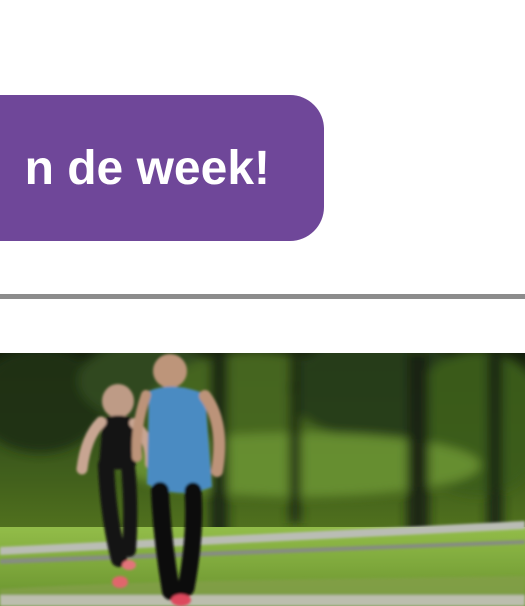 This screenshot has width=525, height=606. Describe the element at coordinates (262, 296) in the screenshot. I see `divider` at that location.